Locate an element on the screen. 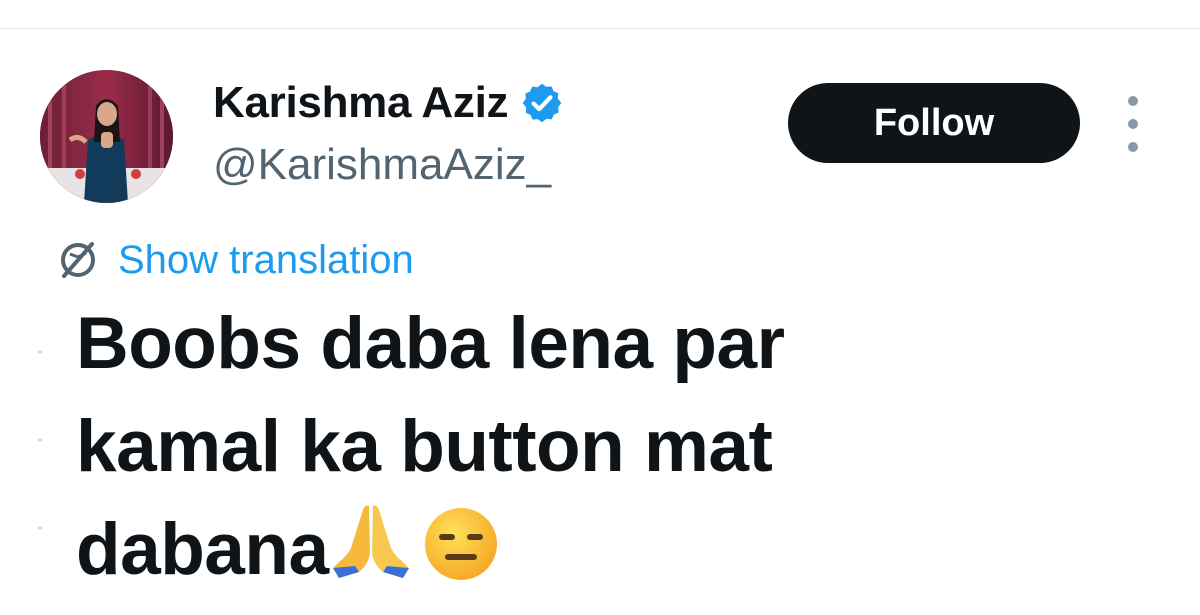  tweet-line: dabana is located at coordinates (576, 549).